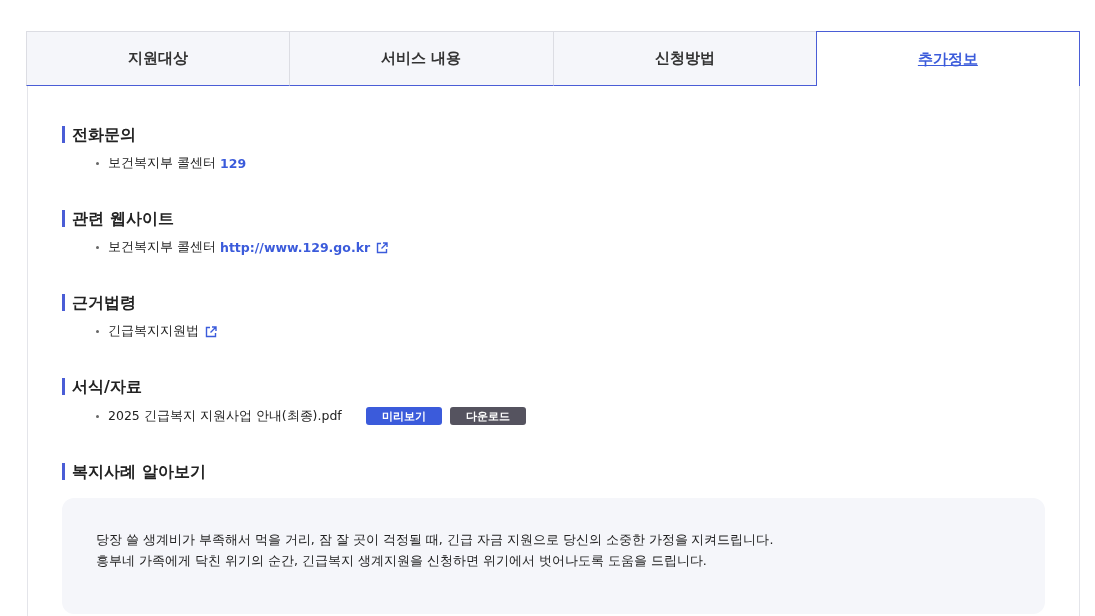 The height and width of the screenshot is (616, 1095). Describe the element at coordinates (102, 386) in the screenshot. I see `section-heading: 서식/자료` at that location.